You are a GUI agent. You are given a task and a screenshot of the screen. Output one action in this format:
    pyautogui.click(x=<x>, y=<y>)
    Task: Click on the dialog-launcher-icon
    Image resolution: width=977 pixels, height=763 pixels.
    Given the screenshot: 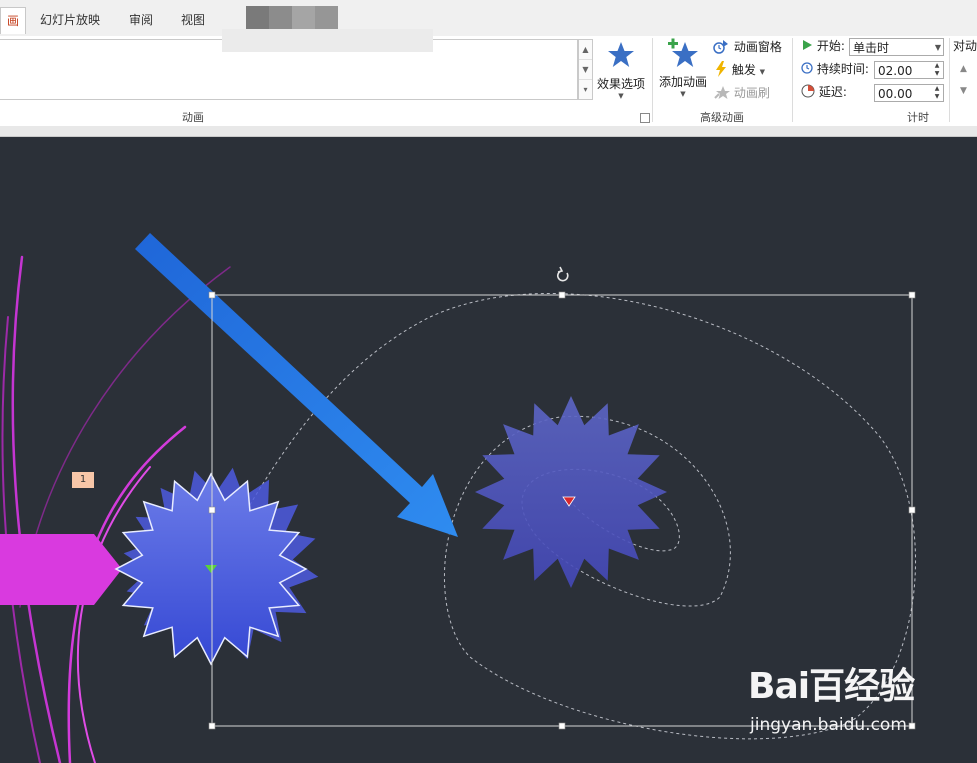 What is the action you would take?
    pyautogui.click(x=645, y=118)
    